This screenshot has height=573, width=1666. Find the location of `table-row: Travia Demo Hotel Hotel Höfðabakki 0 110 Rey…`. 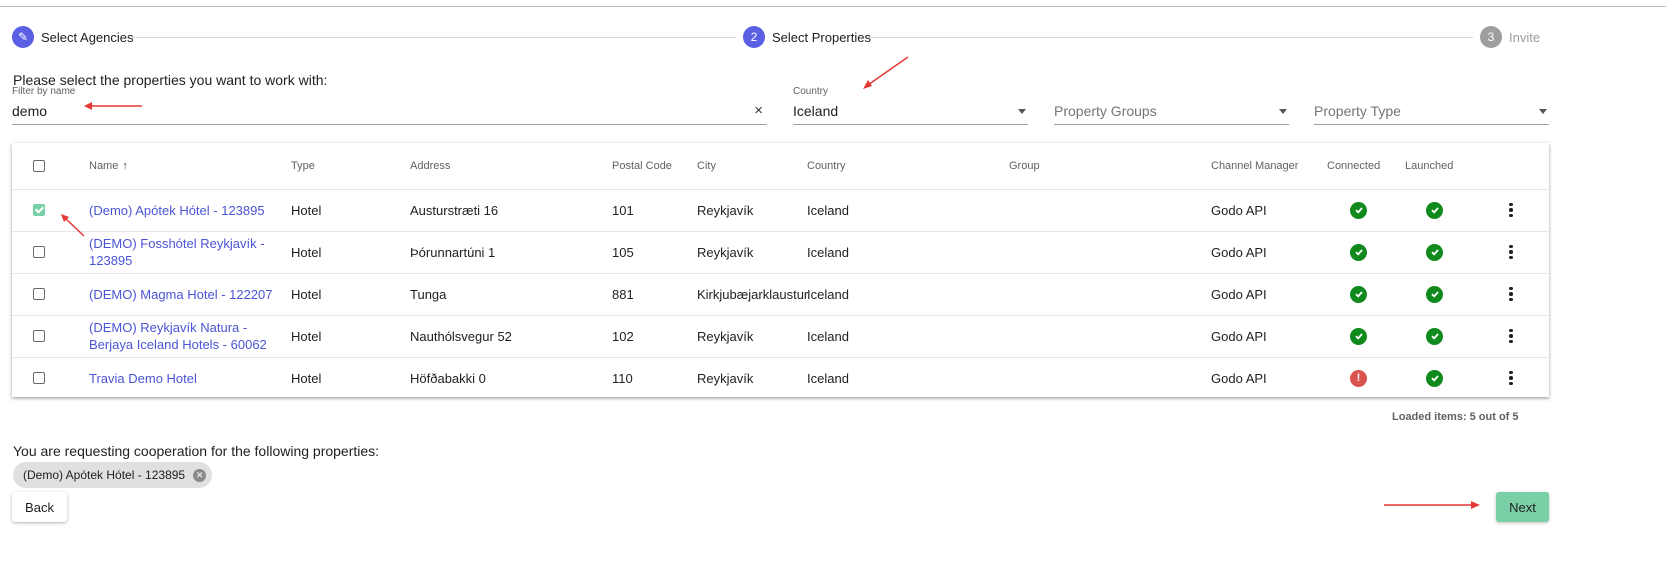

table-row: Travia Demo Hotel Hotel Höfðabakki 0 110 Rey… is located at coordinates (780, 378).